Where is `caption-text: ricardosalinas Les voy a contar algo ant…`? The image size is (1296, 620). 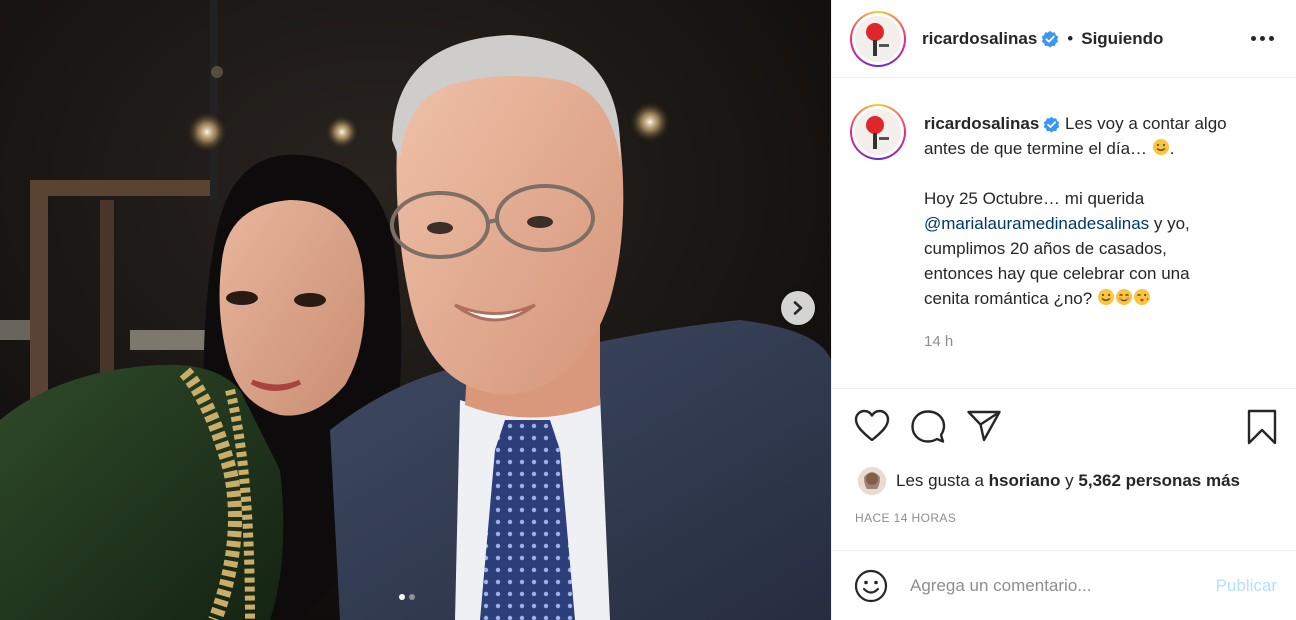
caption-text: ricardosalinas Les voy a contar algo ant… is located at coordinates (1099, 211).